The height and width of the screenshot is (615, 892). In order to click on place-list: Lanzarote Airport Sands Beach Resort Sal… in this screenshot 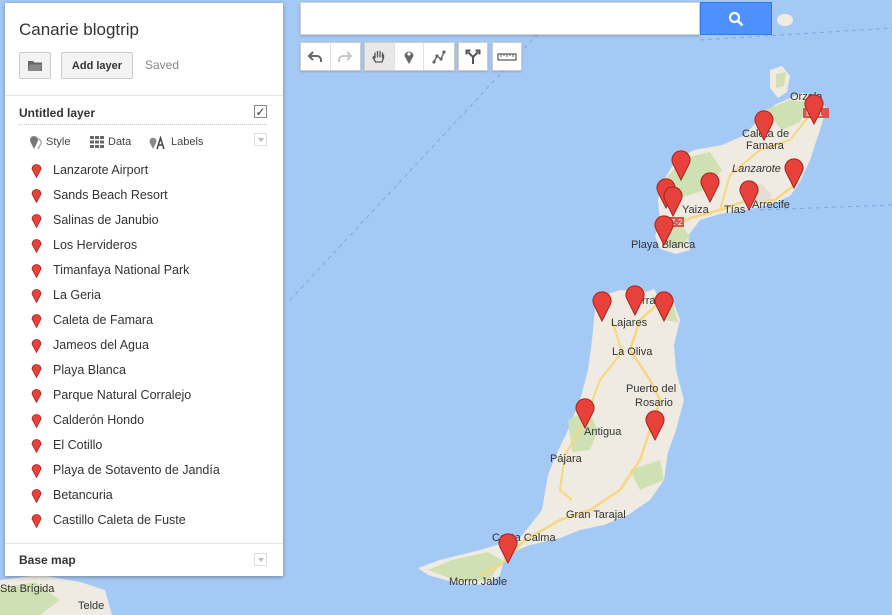, I will do `click(125, 344)`.